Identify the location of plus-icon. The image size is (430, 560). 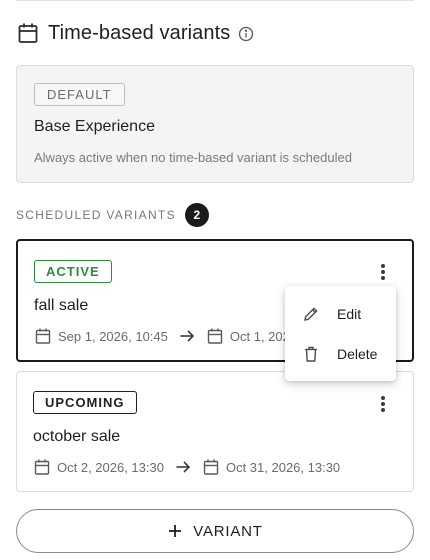
(175, 531).